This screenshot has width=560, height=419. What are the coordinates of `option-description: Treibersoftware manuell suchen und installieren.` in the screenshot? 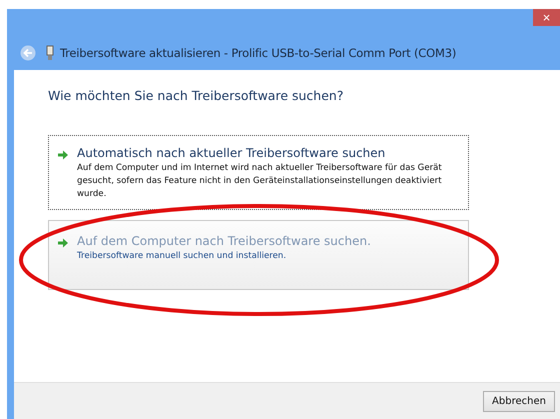 It's located at (182, 256).